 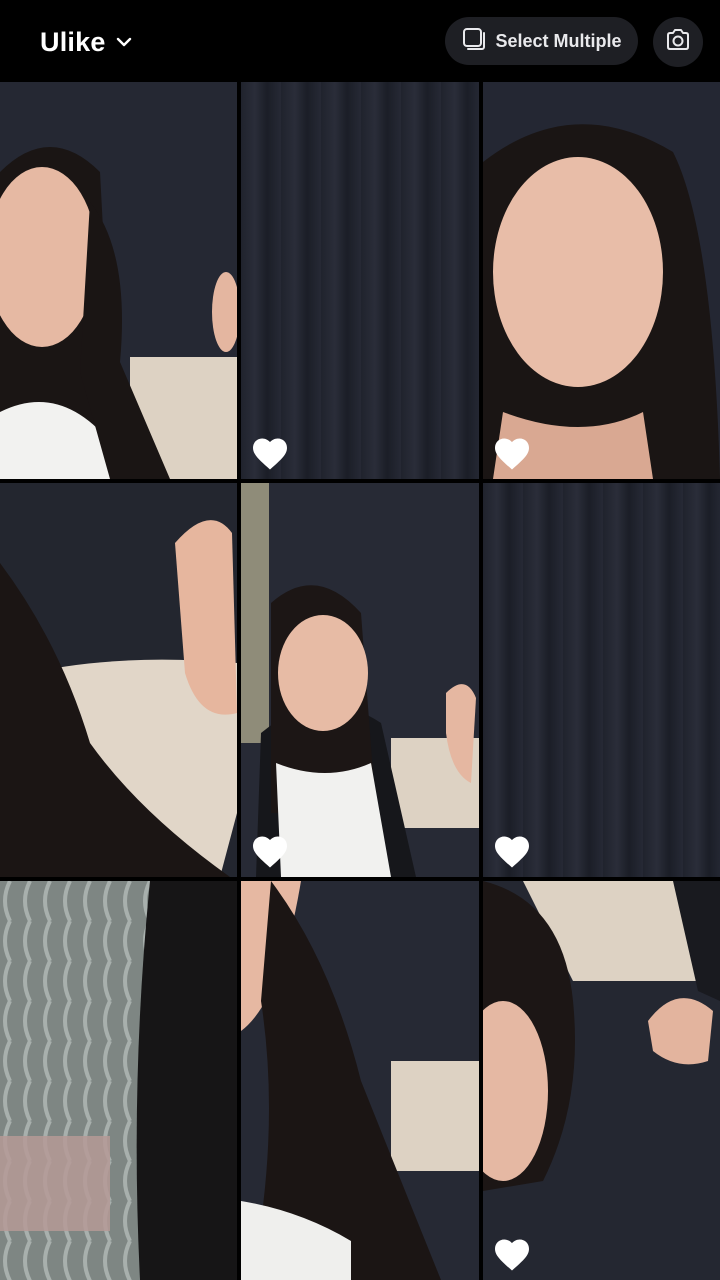 I want to click on album-title: Ulike, so click(x=73, y=41).